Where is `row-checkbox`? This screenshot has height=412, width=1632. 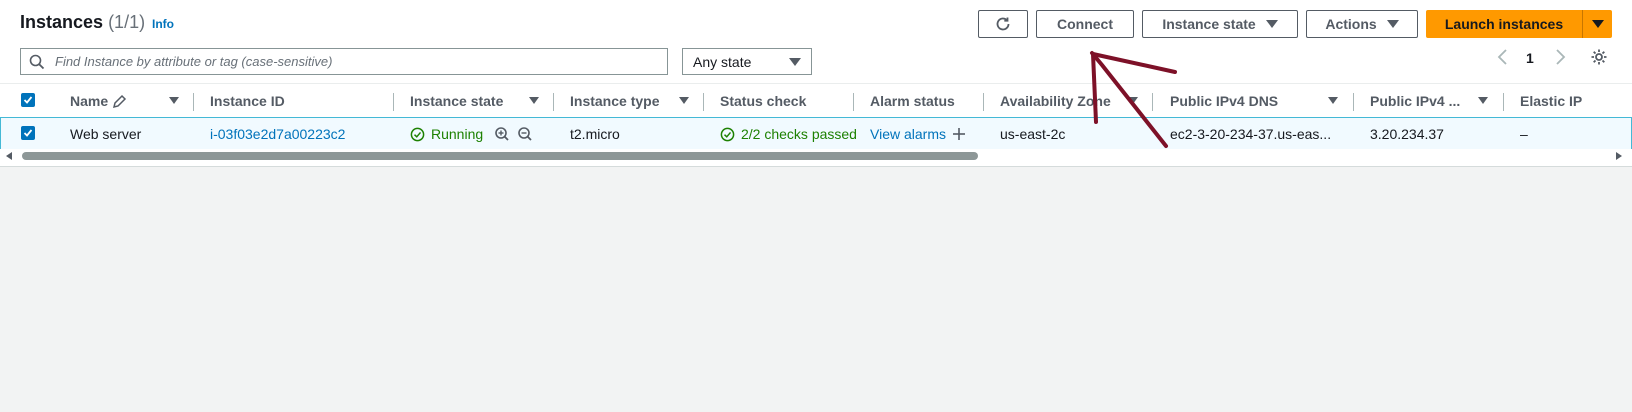
row-checkbox is located at coordinates (28, 133).